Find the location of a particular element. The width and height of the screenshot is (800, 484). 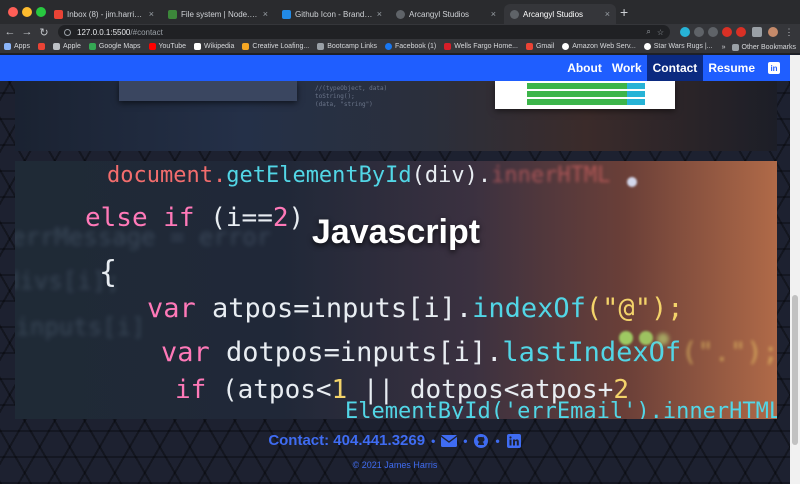

nav-work: Work is located at coordinates (627, 68).